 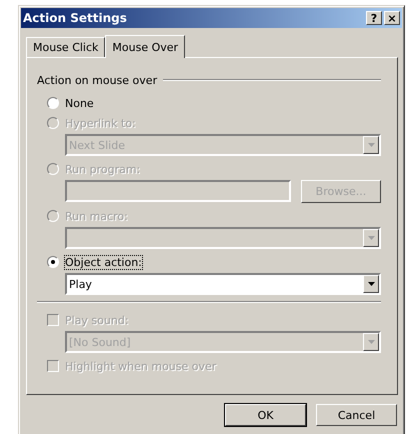 What do you see at coordinates (392, 18) in the screenshot?
I see `close-button: ×` at bounding box center [392, 18].